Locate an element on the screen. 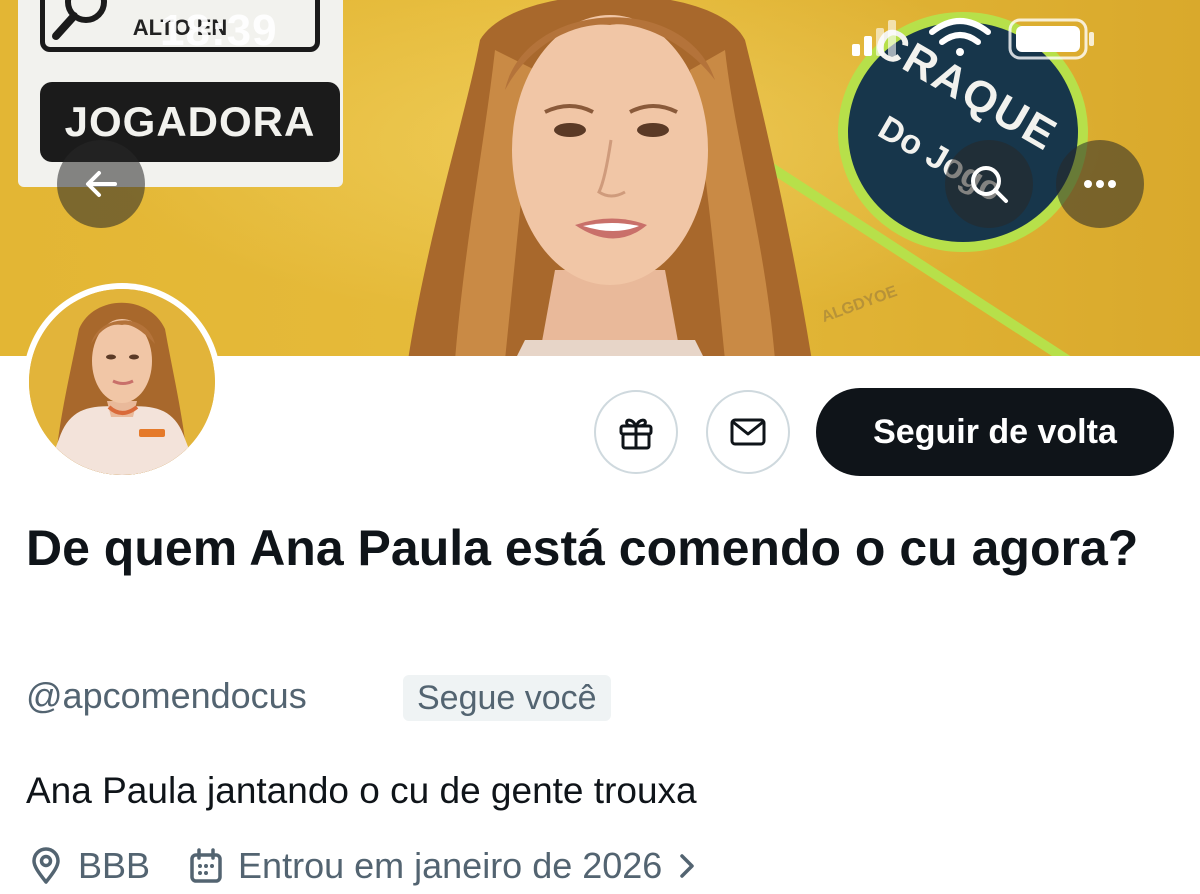 This screenshot has height=894, width=1200. gift-button is located at coordinates (636, 432).